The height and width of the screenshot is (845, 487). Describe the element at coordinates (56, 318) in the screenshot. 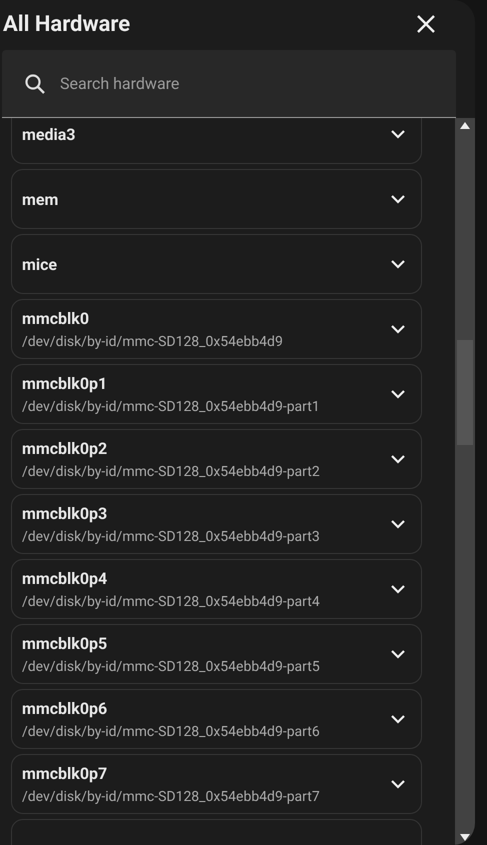

I see `device-name: mmcblk0` at that location.